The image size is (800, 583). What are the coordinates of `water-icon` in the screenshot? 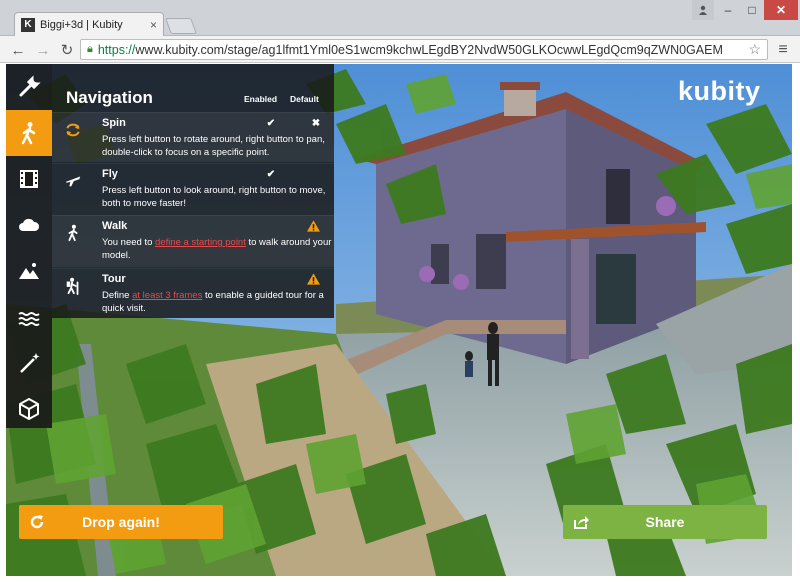 It's located at (29, 319).